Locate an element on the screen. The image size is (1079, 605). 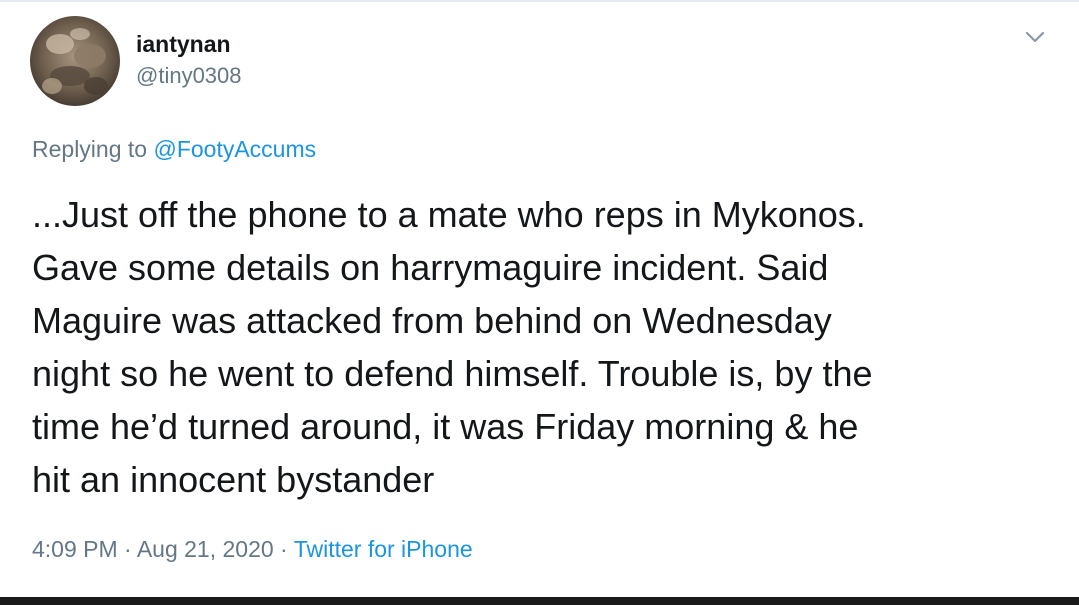
display-name: iantynan is located at coordinates (183, 44).